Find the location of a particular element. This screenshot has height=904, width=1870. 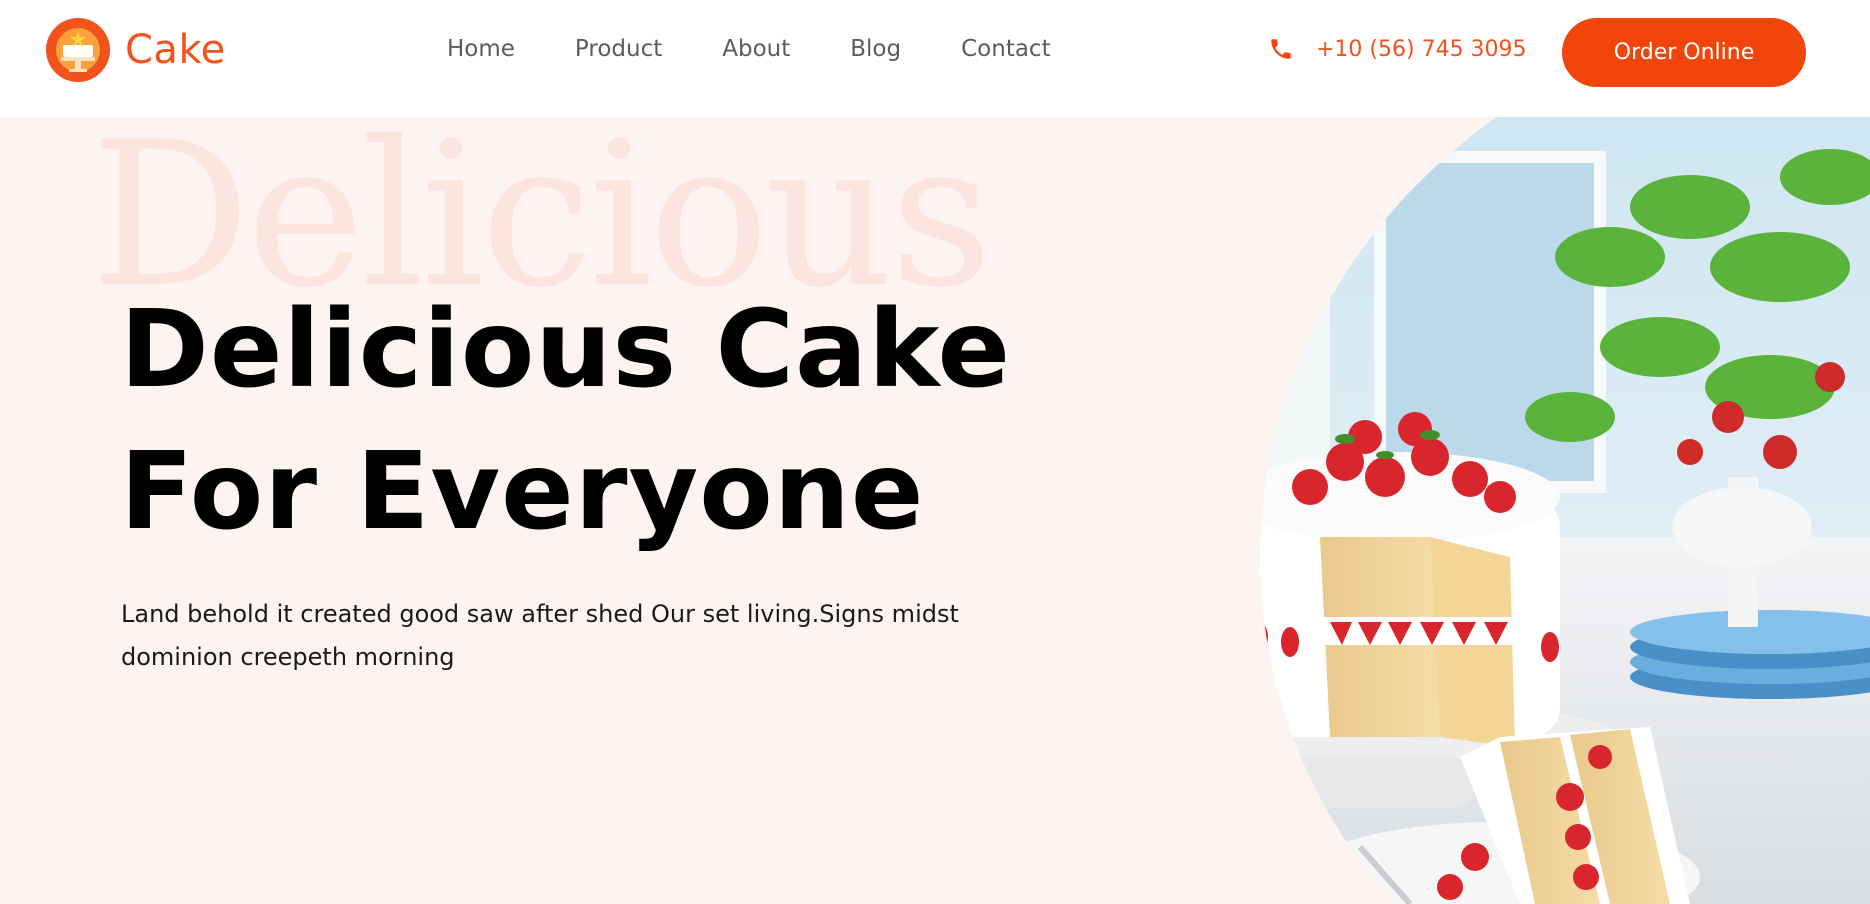

phone-number: +10 (56) 745 3095 is located at coordinates (1421, 49).